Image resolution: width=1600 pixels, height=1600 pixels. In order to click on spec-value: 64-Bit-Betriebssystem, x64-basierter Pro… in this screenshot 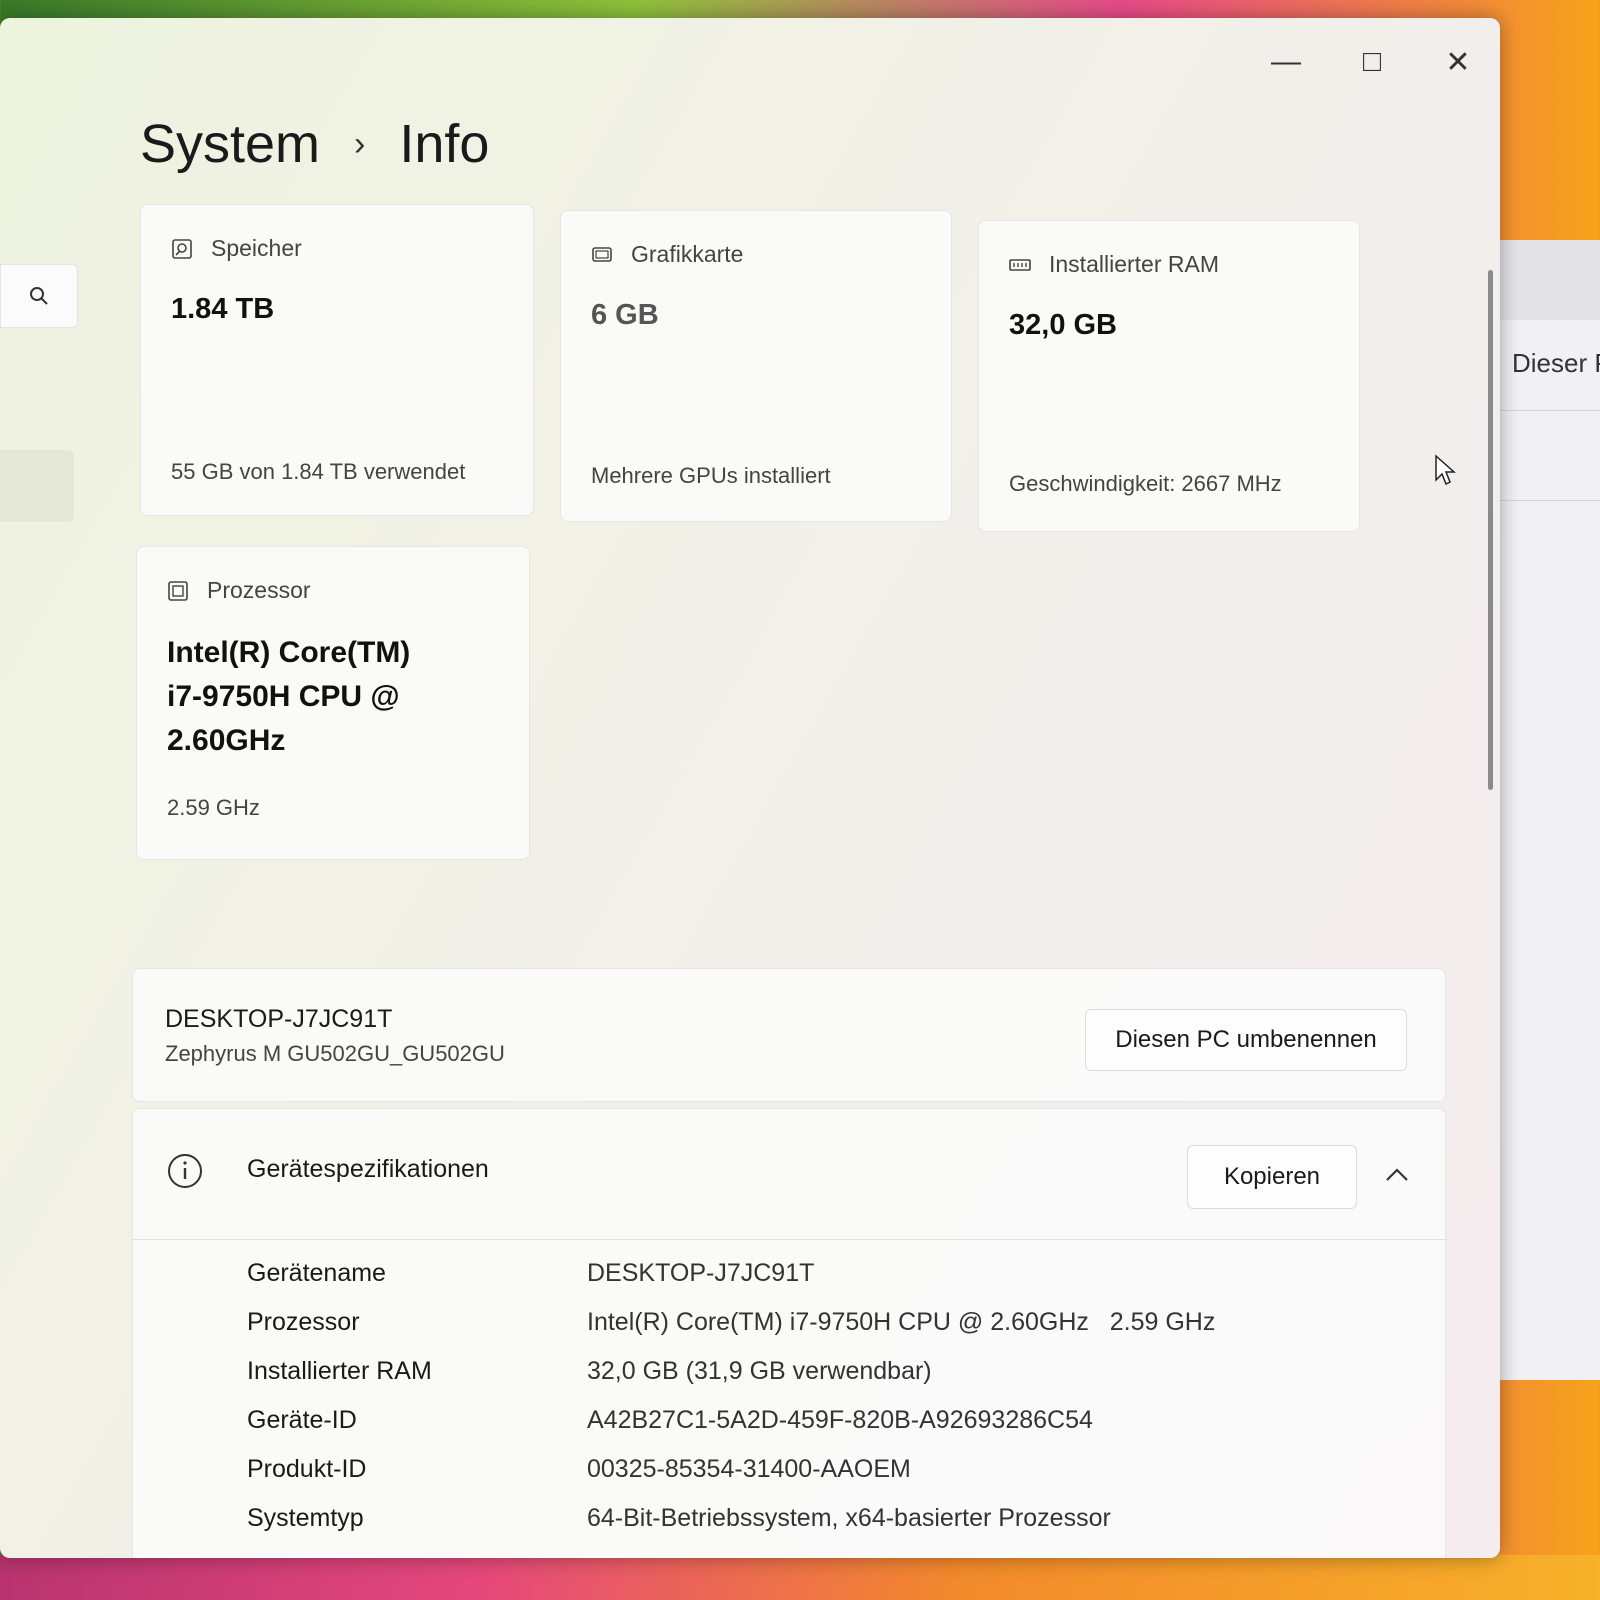, I will do `click(849, 1518)`.